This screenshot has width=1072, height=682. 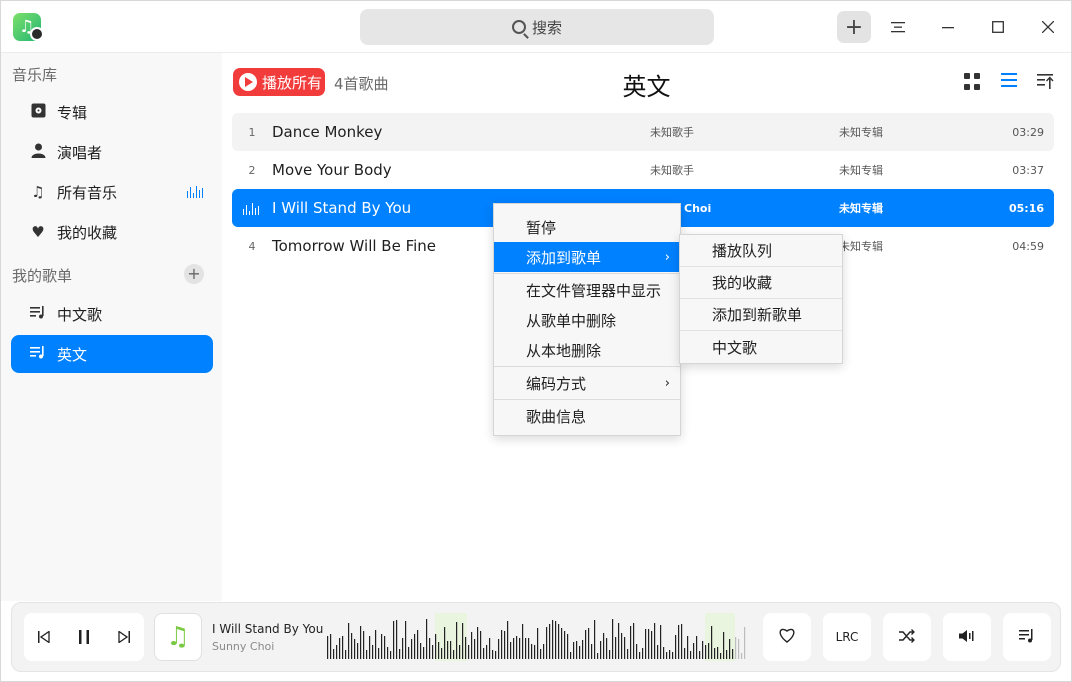 What do you see at coordinates (643, 132) in the screenshot?
I see `song-row: 1 Dance Monkey 未知歌手 未知专辑 03:29` at bounding box center [643, 132].